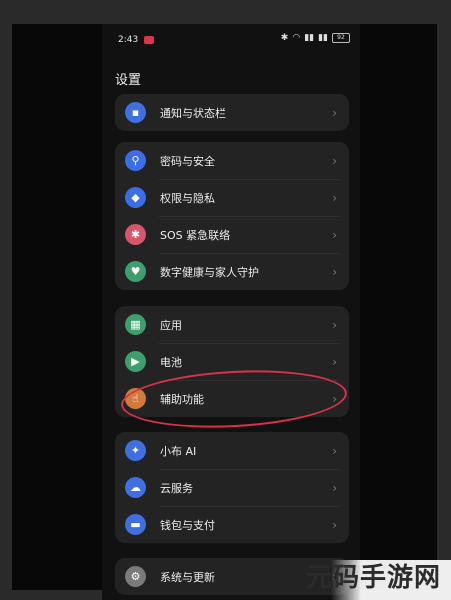 The width and height of the screenshot is (451, 600). What do you see at coordinates (128, 80) in the screenshot?
I see `page-title: 设置` at bounding box center [128, 80].